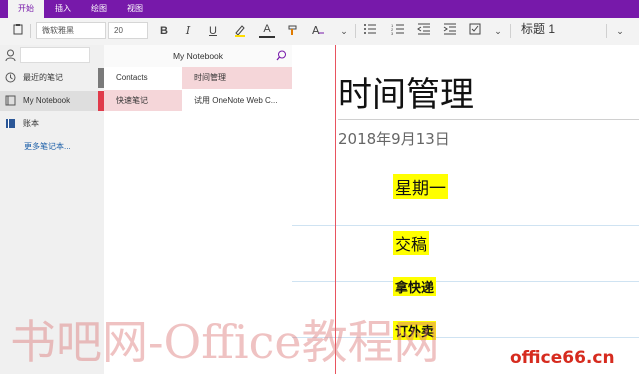 This screenshot has height=374, width=639. I want to click on format-painter-icon, so click(293, 31).